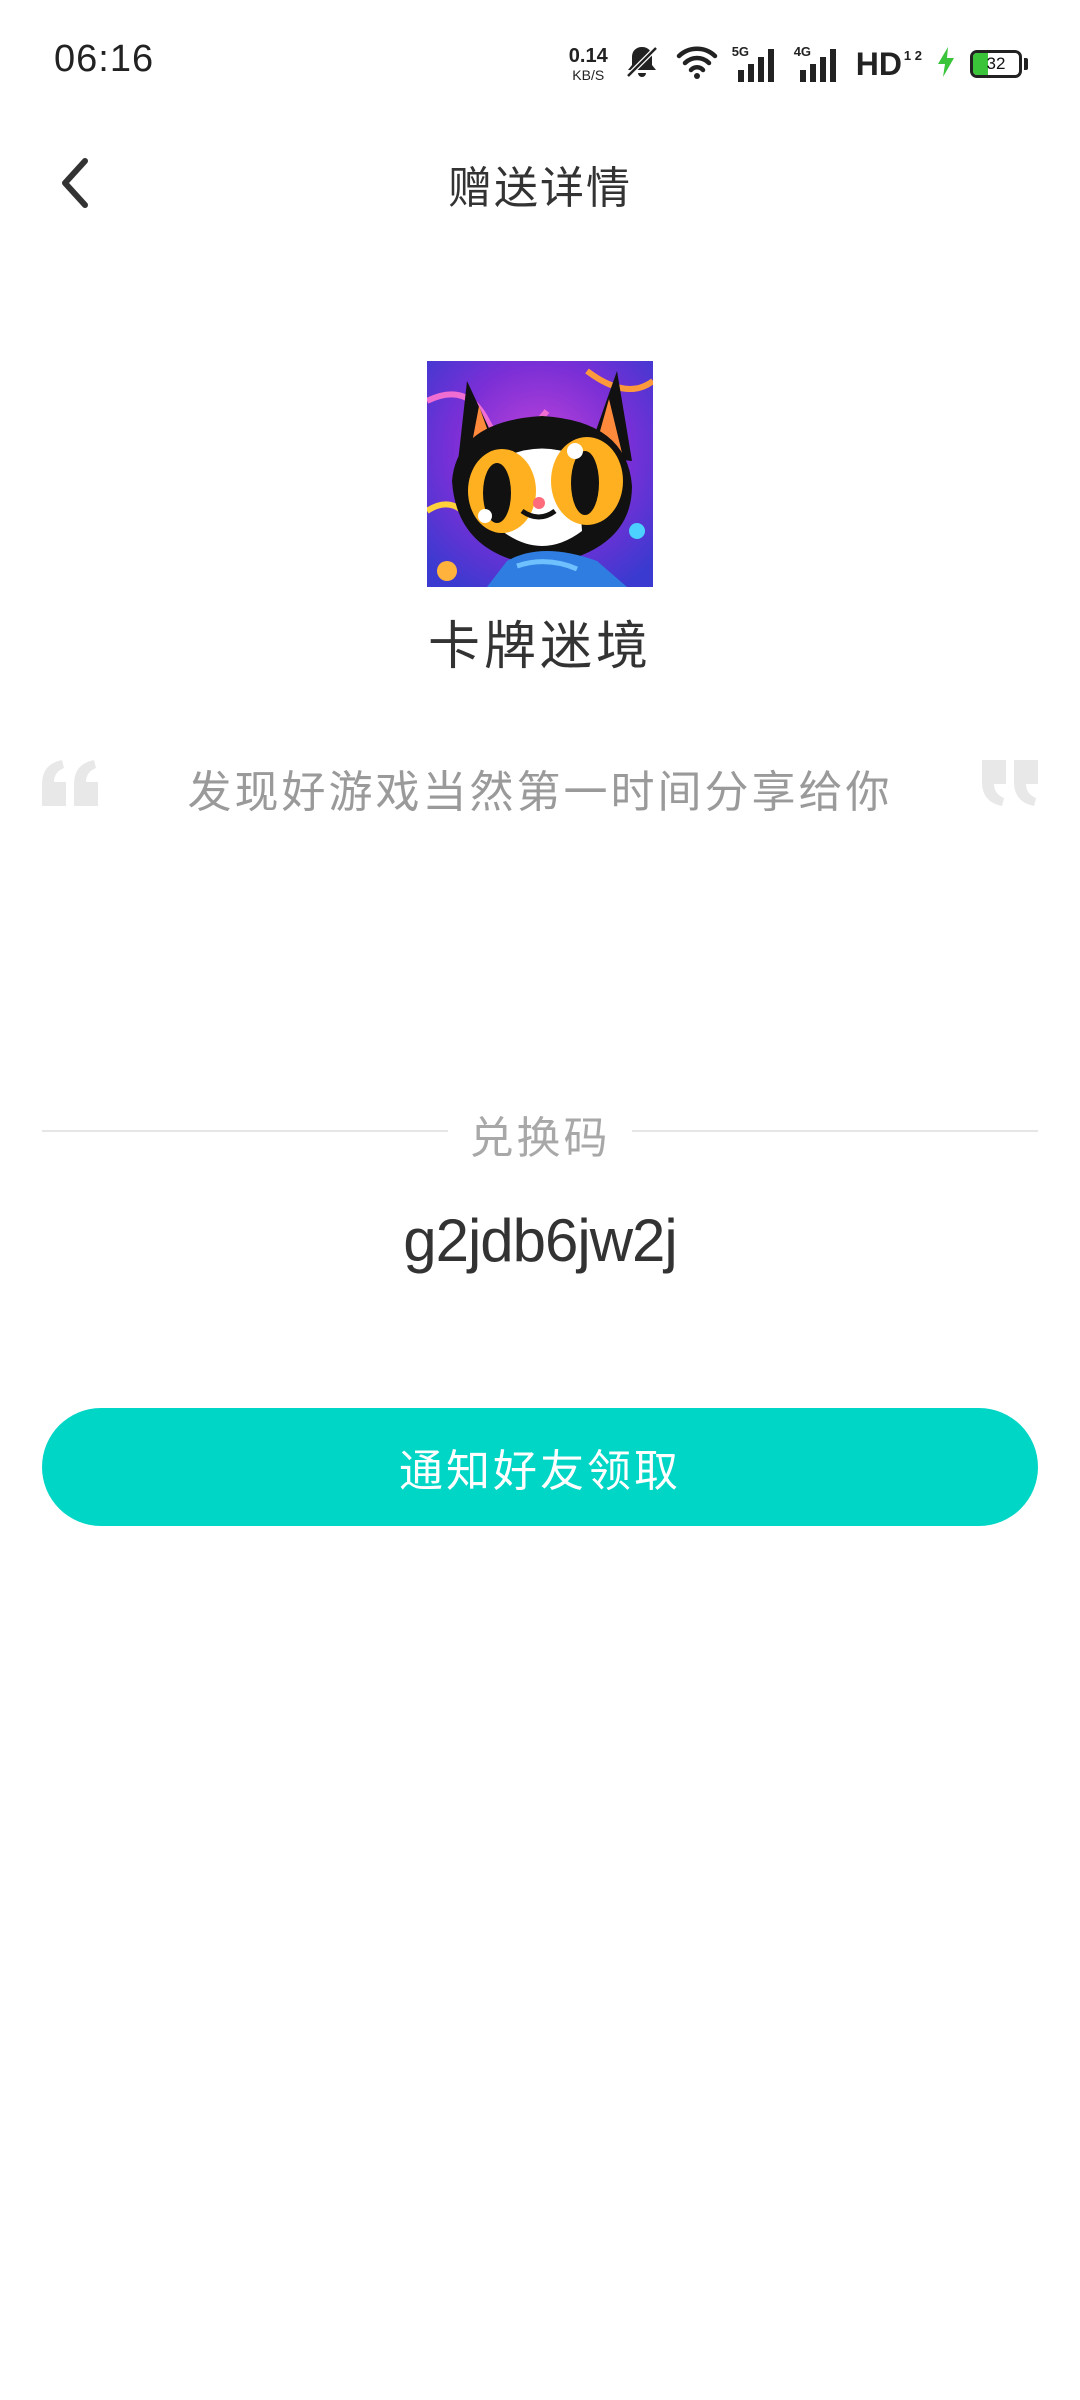 The width and height of the screenshot is (1080, 2400). What do you see at coordinates (1026, 64) in the screenshot?
I see `battery-cap` at bounding box center [1026, 64].